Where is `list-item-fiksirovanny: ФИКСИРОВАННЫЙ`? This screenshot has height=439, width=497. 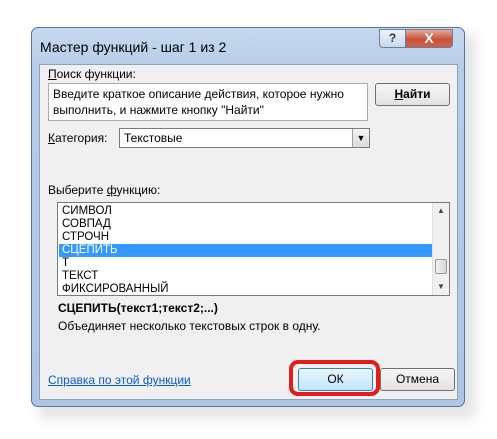 list-item-fiksirovanny: ФИКСИРОВАННЫЙ is located at coordinates (245, 289).